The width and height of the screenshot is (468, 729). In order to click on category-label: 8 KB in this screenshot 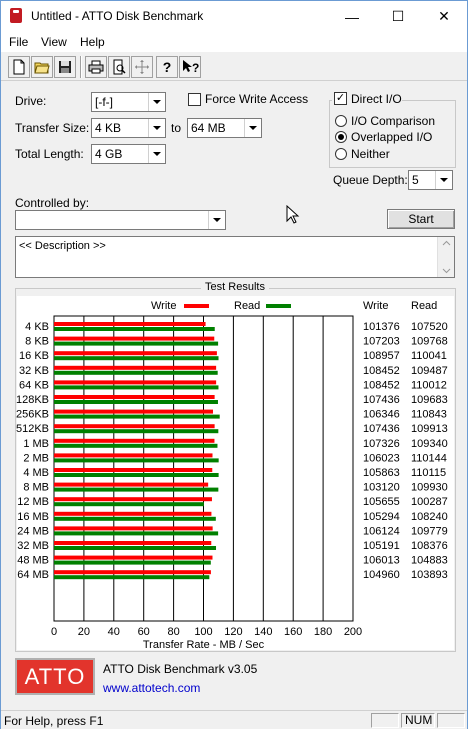, I will do `click(37, 342)`.